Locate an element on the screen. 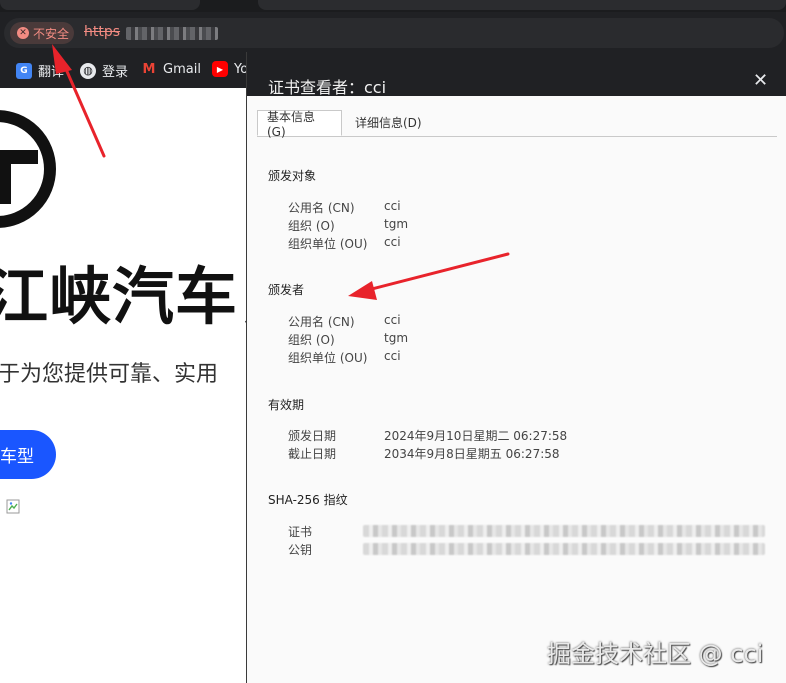 Image resolution: width=786 pixels, height=683 pixels. field-label: 公钥 is located at coordinates (300, 550).